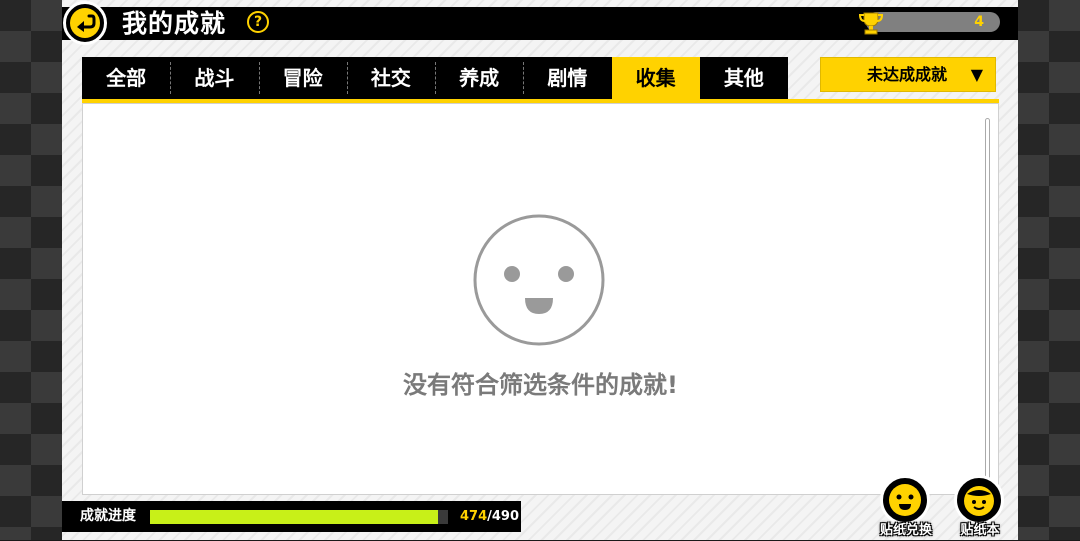 The height and width of the screenshot is (541, 1080). I want to click on dropdown-arrow-icon: ▼, so click(976, 74).